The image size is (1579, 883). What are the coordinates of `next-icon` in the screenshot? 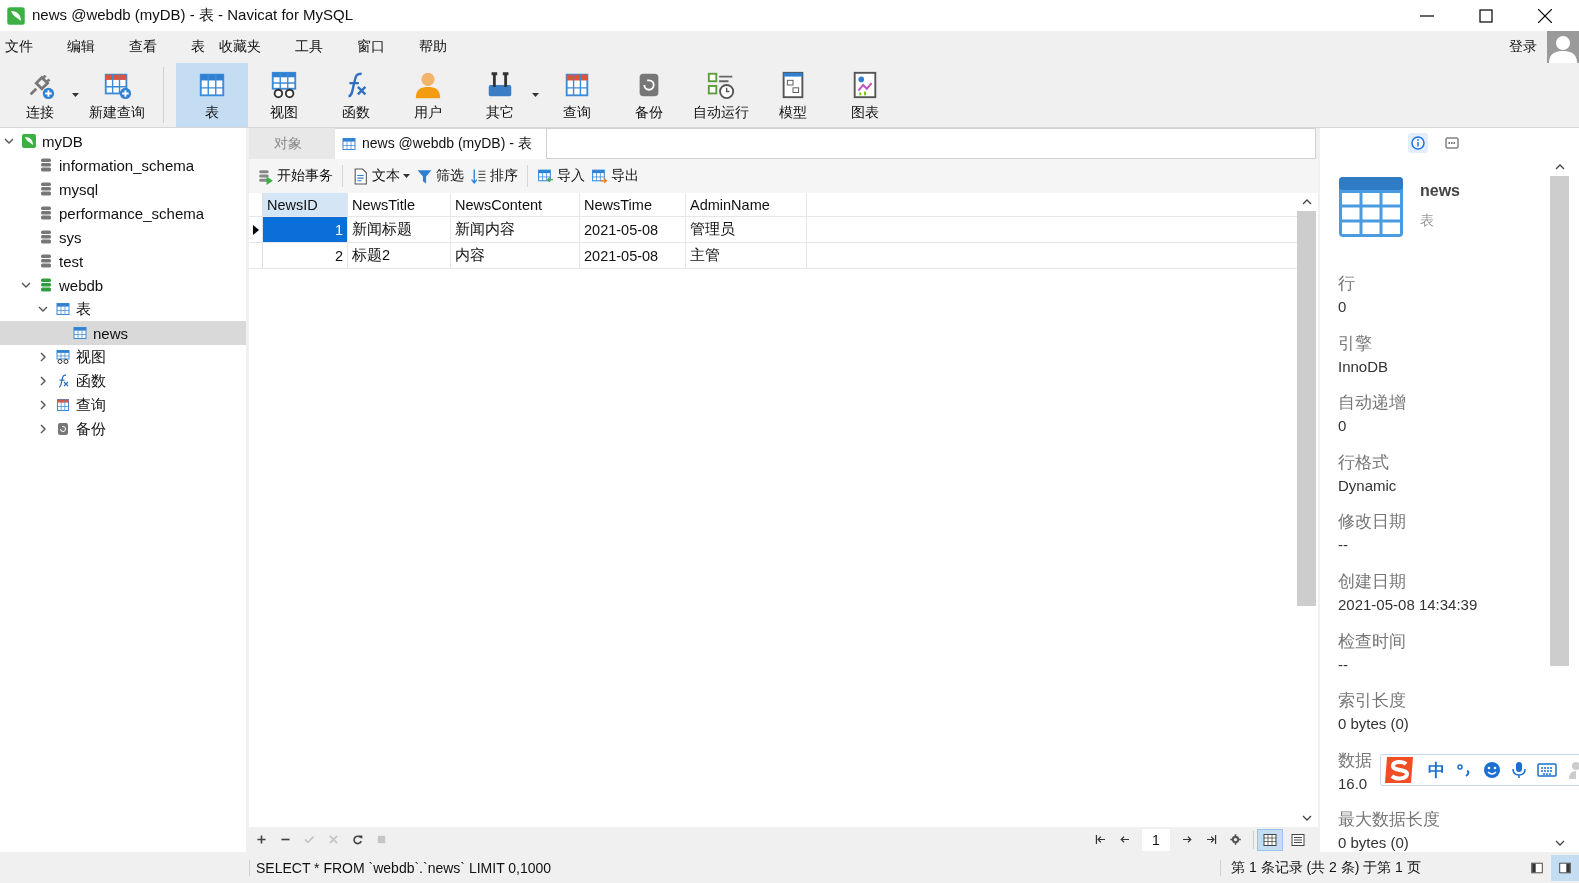 It's located at (1187, 839).